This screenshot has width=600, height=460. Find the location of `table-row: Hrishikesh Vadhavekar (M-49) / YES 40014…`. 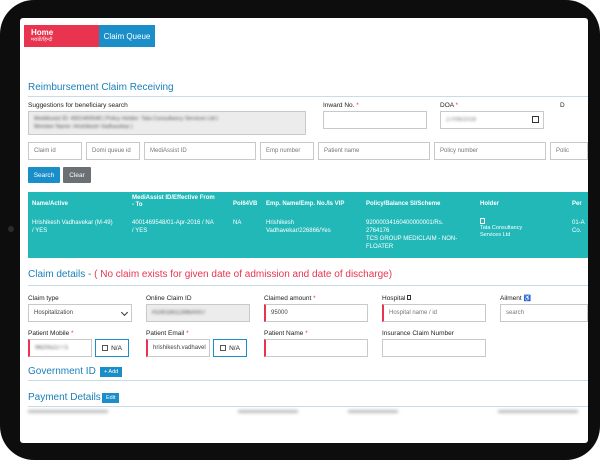

table-row: Hrishikesh Vadhavekar (M-49) / YES 40014… is located at coordinates (308, 237).